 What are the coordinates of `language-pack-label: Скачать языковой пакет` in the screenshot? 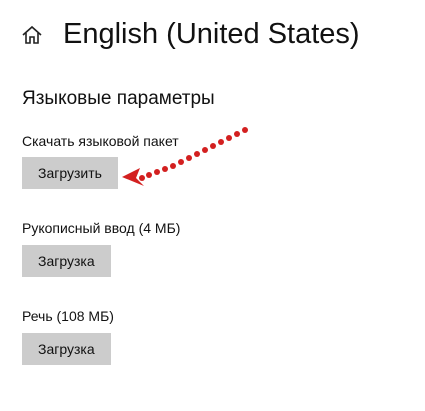 It's located at (100, 141).